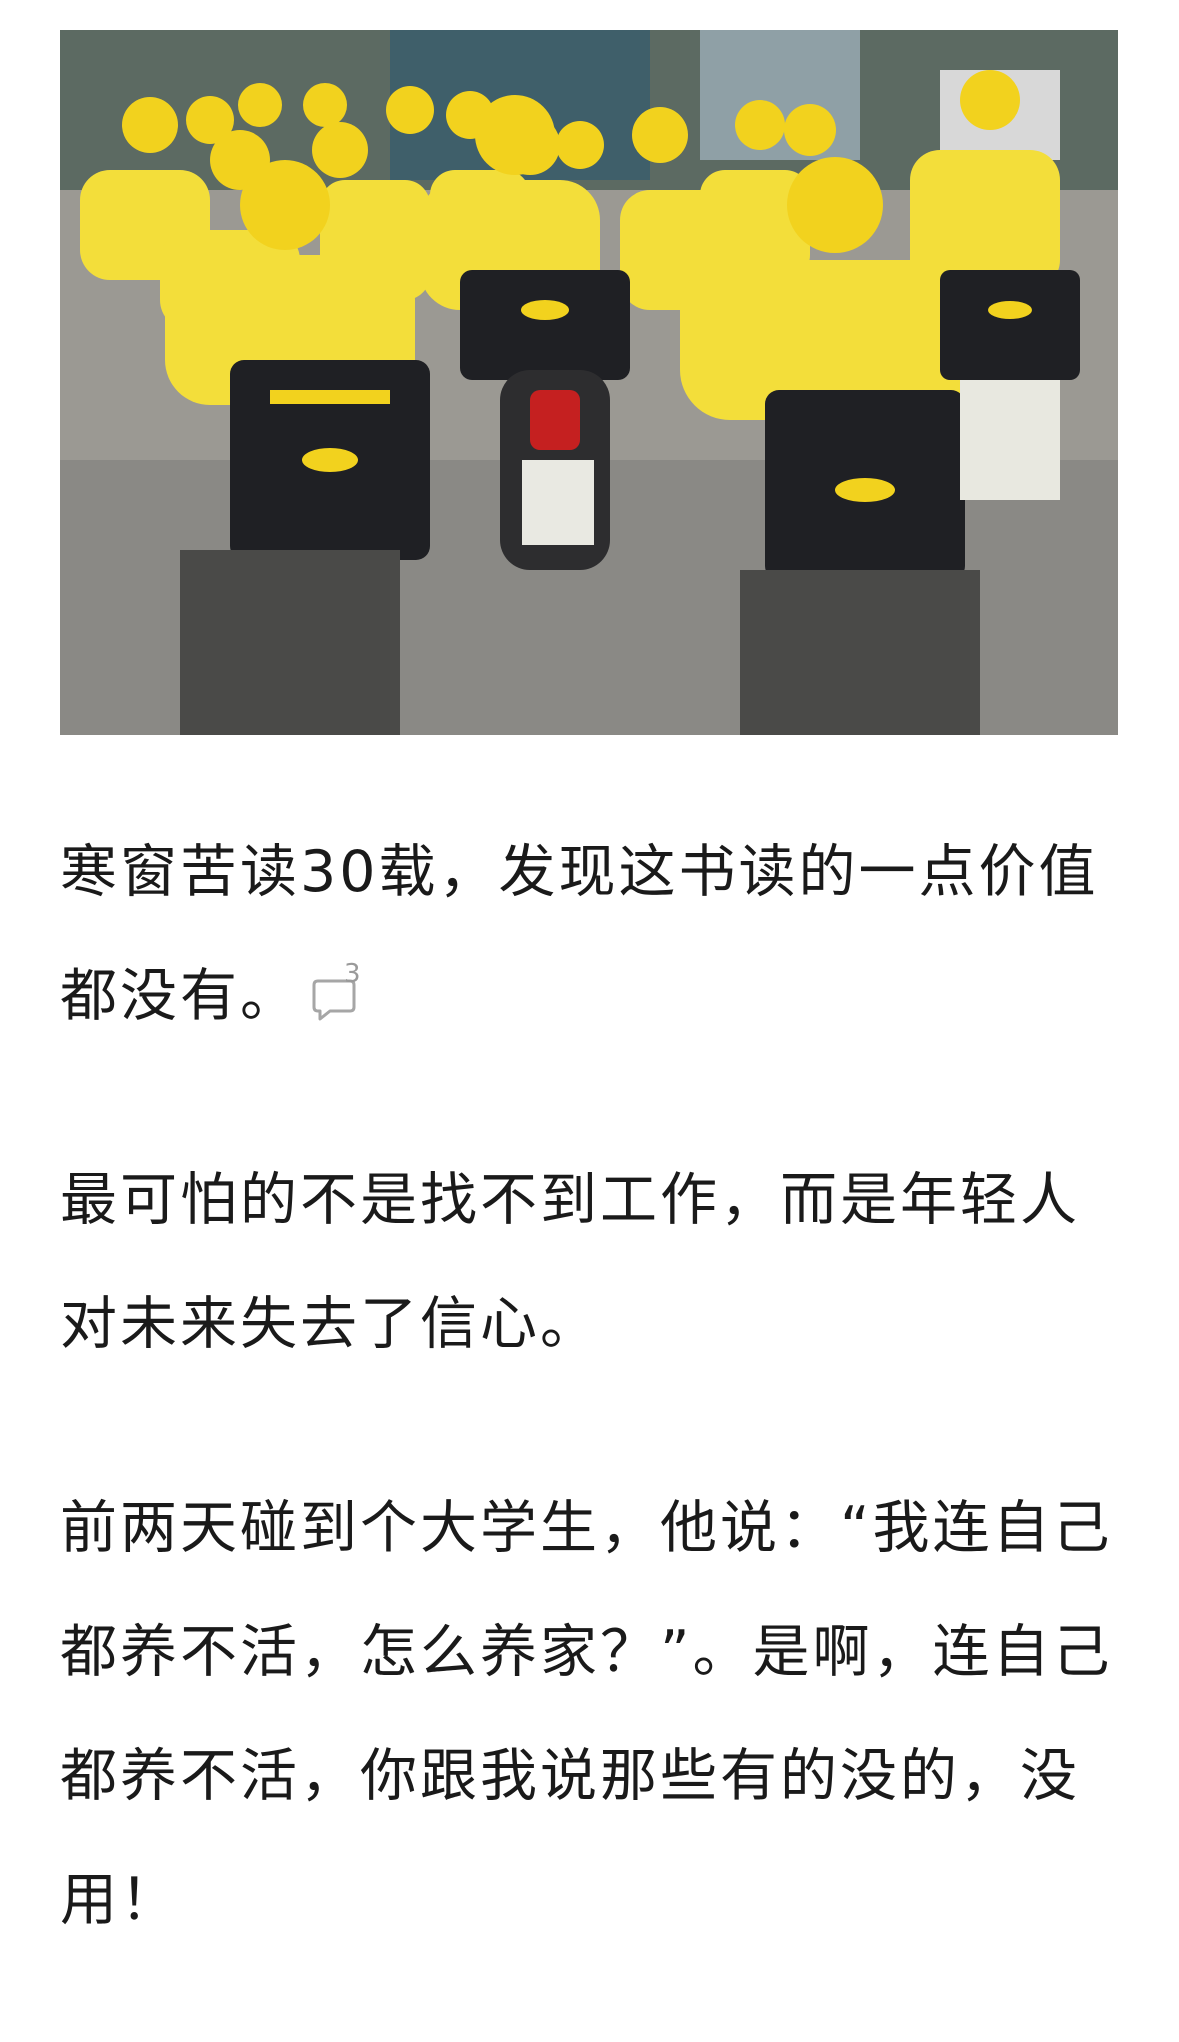 This screenshot has width=1179, height=2042. What do you see at coordinates (579, 934) in the screenshot?
I see `paragraph-1-text: 寒窗苦读30载，发现这书读的一点价值都没有。` at bounding box center [579, 934].